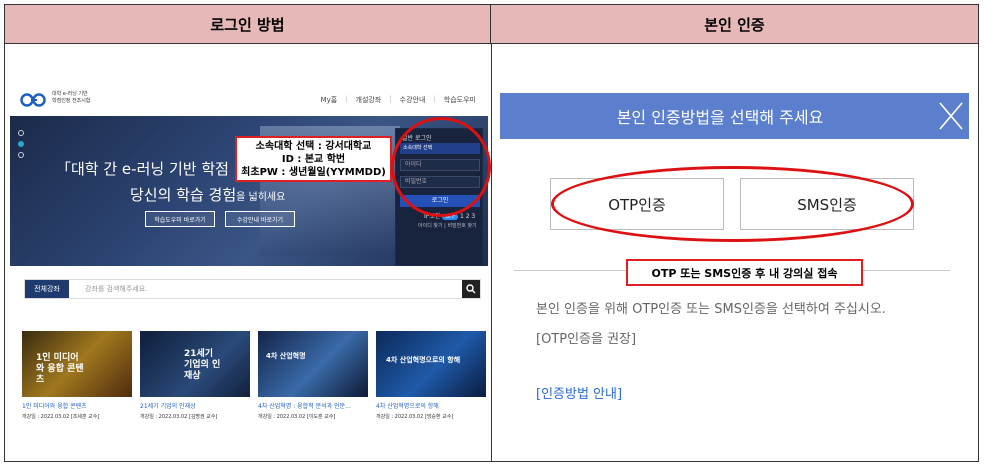 This screenshot has width=984, height=469. Describe the element at coordinates (413, 100) in the screenshot. I see `nav-enrollment-guide: 수강안내` at that location.